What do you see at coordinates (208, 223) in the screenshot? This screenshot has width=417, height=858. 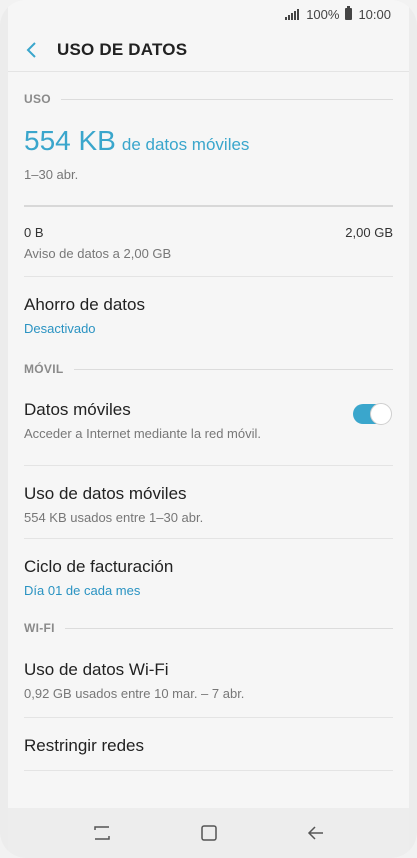 I see `usage-limits: 0 B 2,00 GB` at bounding box center [208, 223].